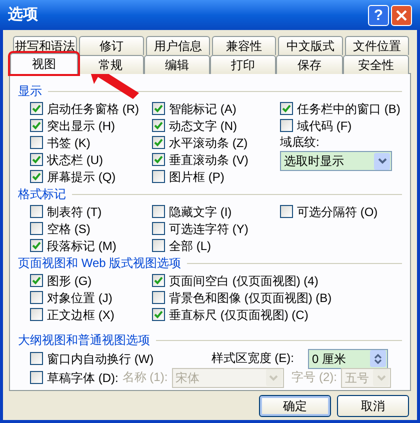 The width and height of the screenshot is (420, 423). Describe the element at coordinates (71, 297) in the screenshot. I see `checkbox: 对象位置 (J)` at that location.